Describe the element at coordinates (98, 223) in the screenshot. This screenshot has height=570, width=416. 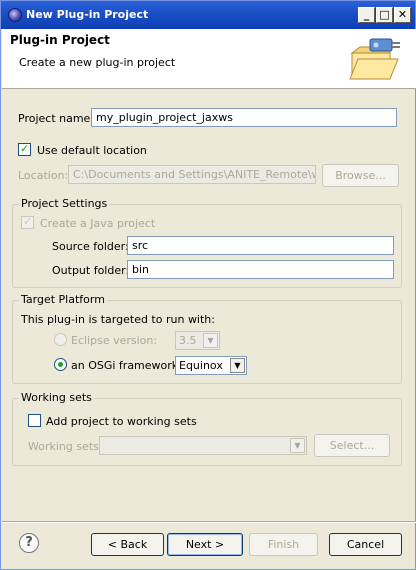
I see `create-java-project-label: Create a Java project` at that location.